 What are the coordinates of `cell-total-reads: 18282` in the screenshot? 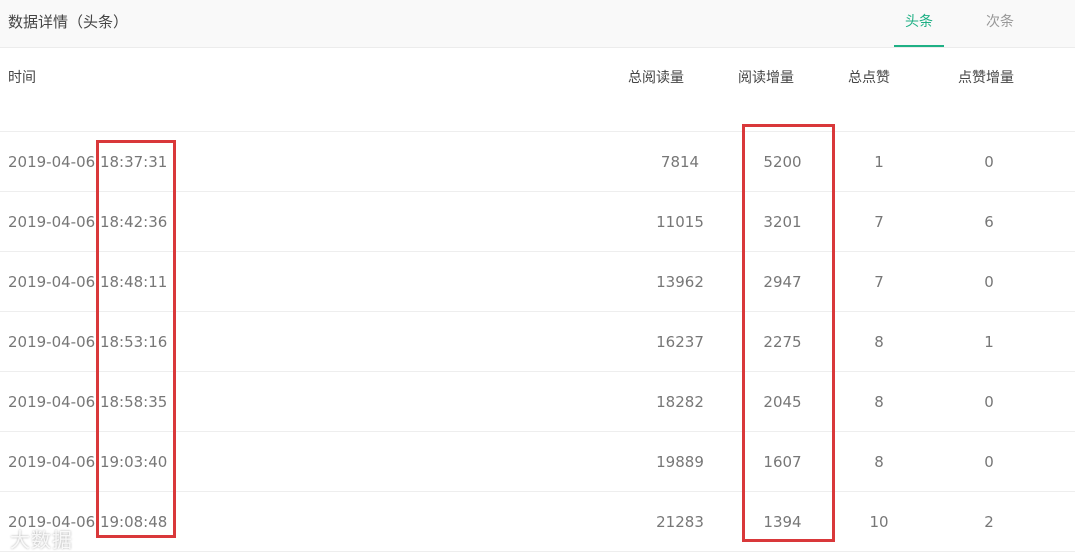 It's located at (680, 402).